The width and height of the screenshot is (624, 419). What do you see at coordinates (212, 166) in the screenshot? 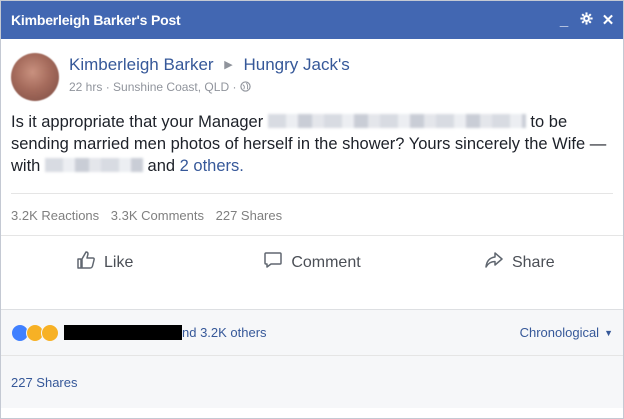
I see `tagged-others-link: 2 others.` at bounding box center [212, 166].